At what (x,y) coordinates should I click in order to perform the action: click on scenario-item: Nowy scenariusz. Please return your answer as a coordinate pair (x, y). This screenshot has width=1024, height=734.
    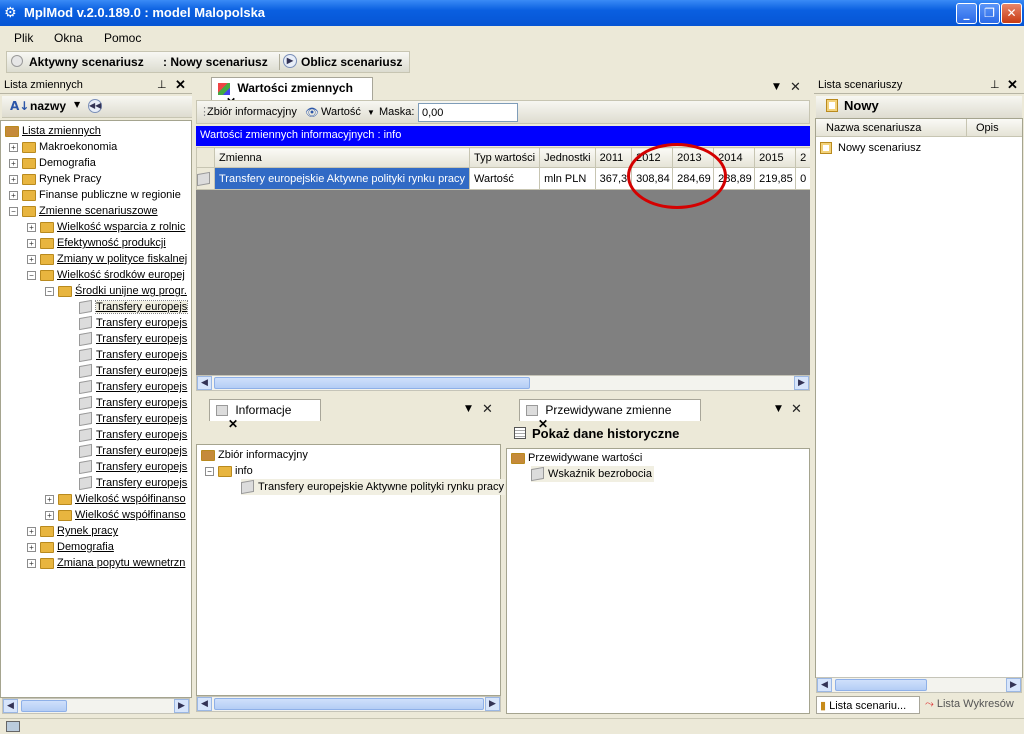
    Looking at the image, I should click on (870, 148).